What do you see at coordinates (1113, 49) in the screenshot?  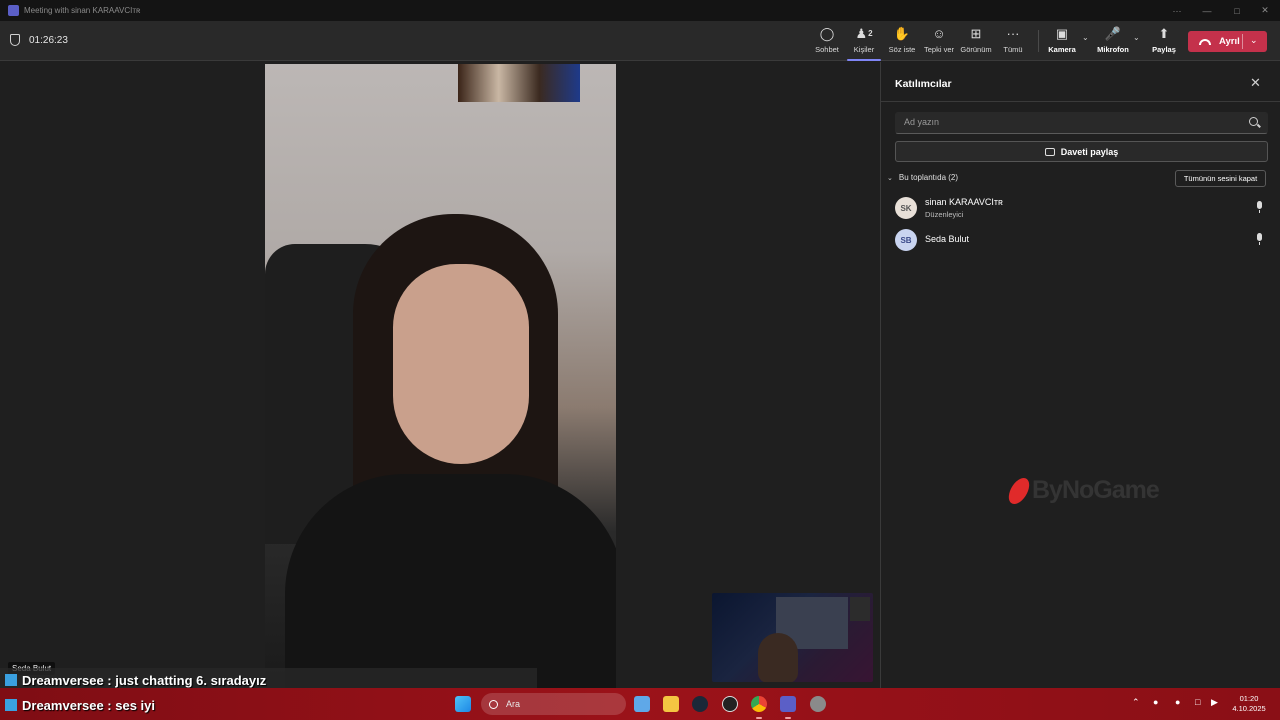 I see `microphone-label: Mikrofon` at bounding box center [1113, 49].